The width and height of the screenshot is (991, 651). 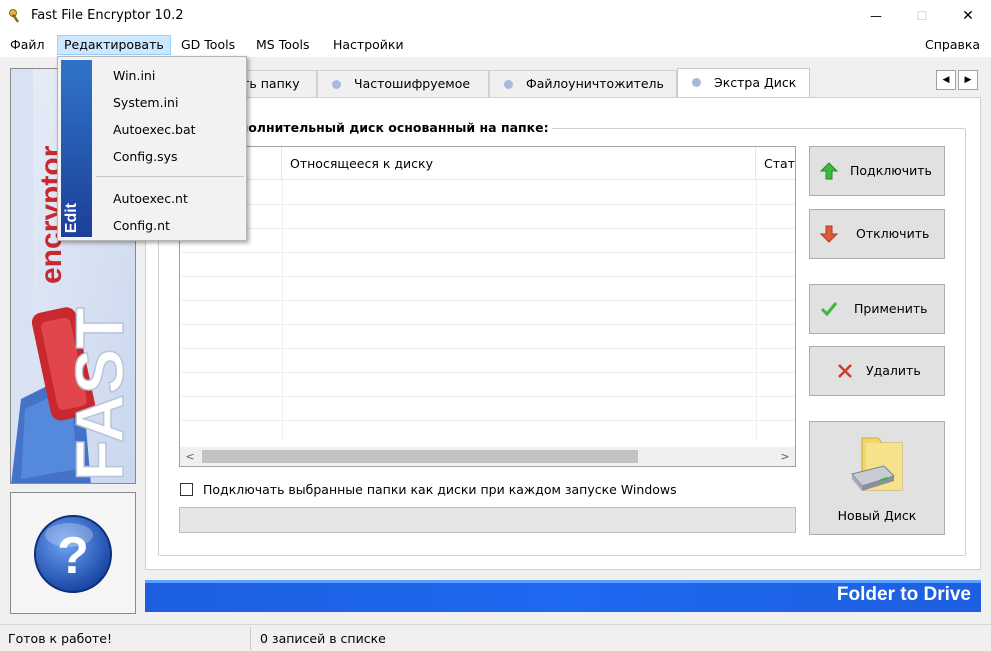 What do you see at coordinates (186, 489) in the screenshot?
I see `autoconnect-checkbox` at bounding box center [186, 489].